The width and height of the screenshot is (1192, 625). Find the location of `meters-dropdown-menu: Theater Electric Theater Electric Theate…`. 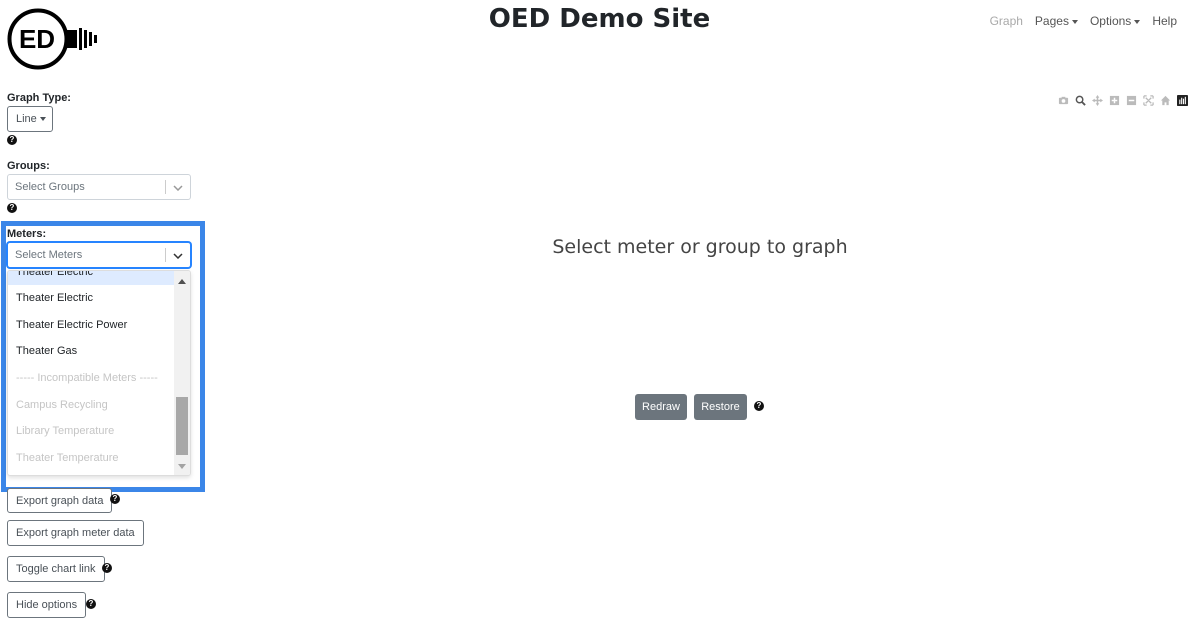

meters-dropdown-menu: Theater Electric Theater Electric Theate… is located at coordinates (99, 373).